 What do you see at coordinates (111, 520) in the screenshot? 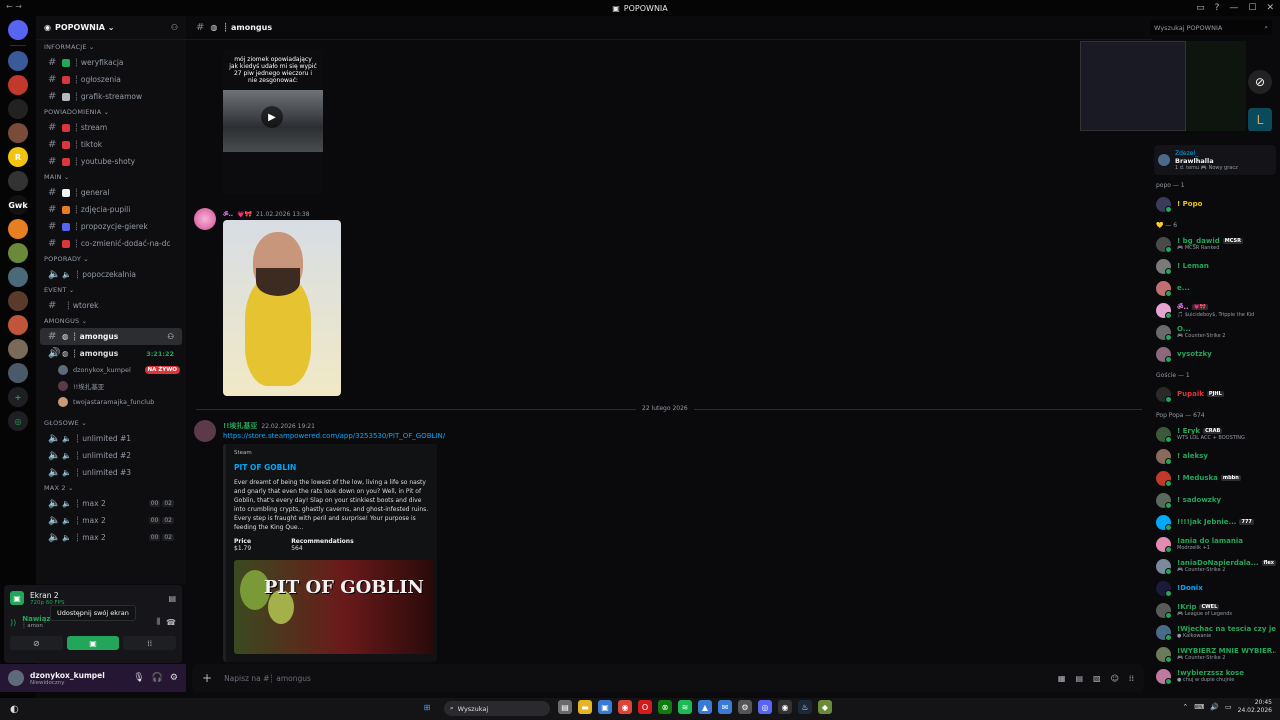
I see `channel-max2-1: 🔈 🔈 ┊ max 2 00 02` at bounding box center [111, 520].